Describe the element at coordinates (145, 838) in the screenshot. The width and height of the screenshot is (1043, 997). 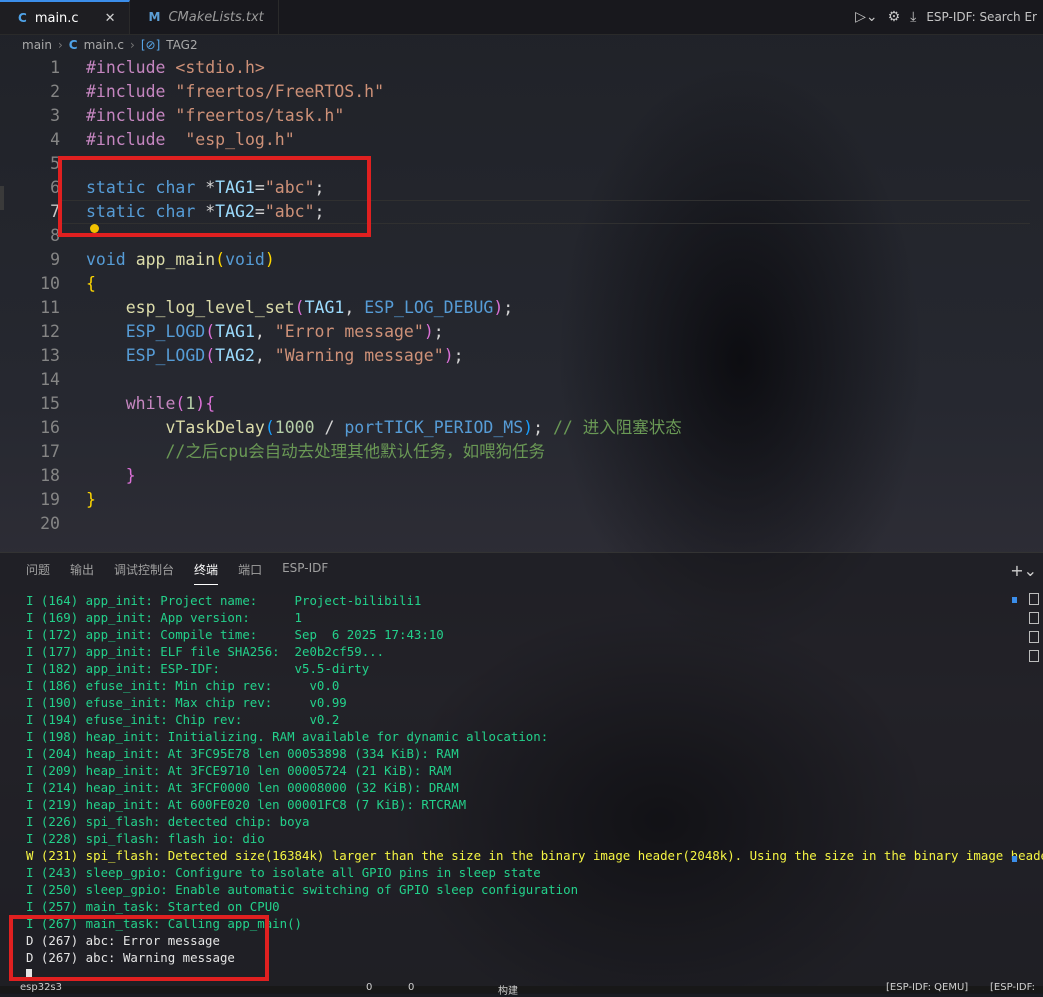
I see `terminal-line: I (228) spi_flash: flash io: dio` at that location.